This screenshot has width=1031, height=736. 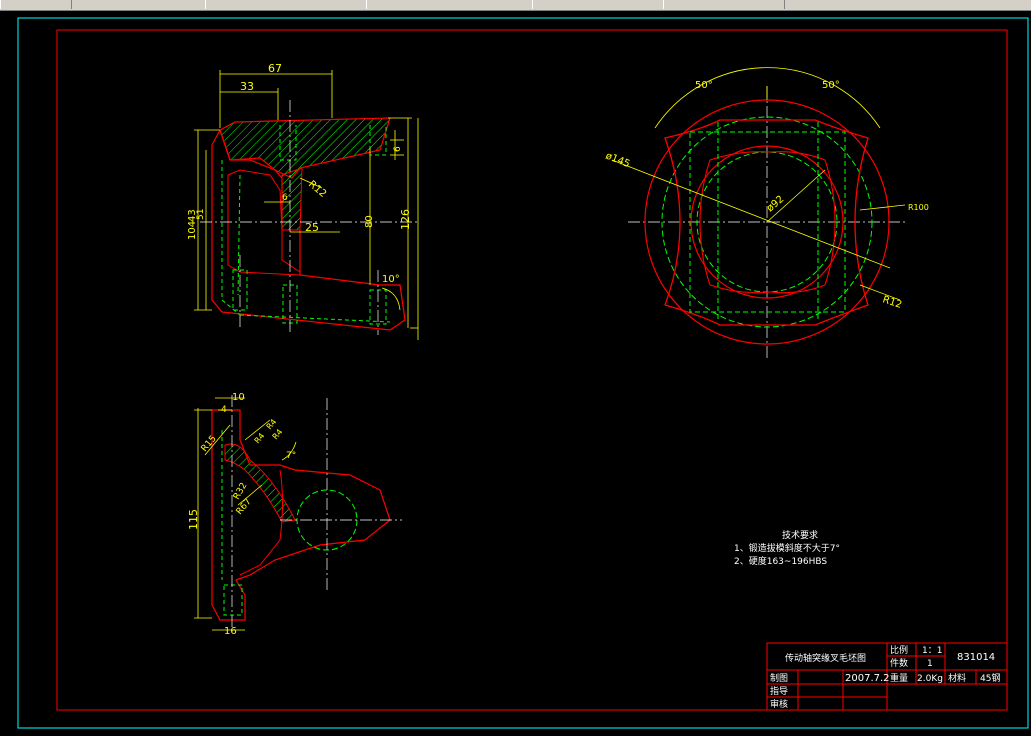 What do you see at coordinates (800, 535) in the screenshot?
I see `notes-title: 技术要求` at bounding box center [800, 535].